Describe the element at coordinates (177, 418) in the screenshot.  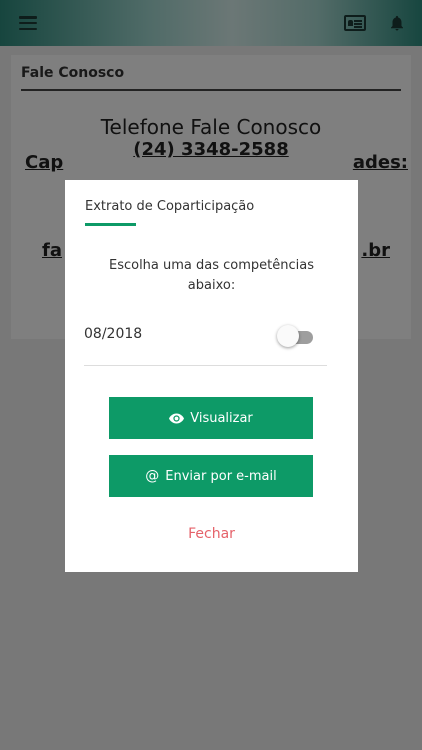
I see `eye-icon` at that location.